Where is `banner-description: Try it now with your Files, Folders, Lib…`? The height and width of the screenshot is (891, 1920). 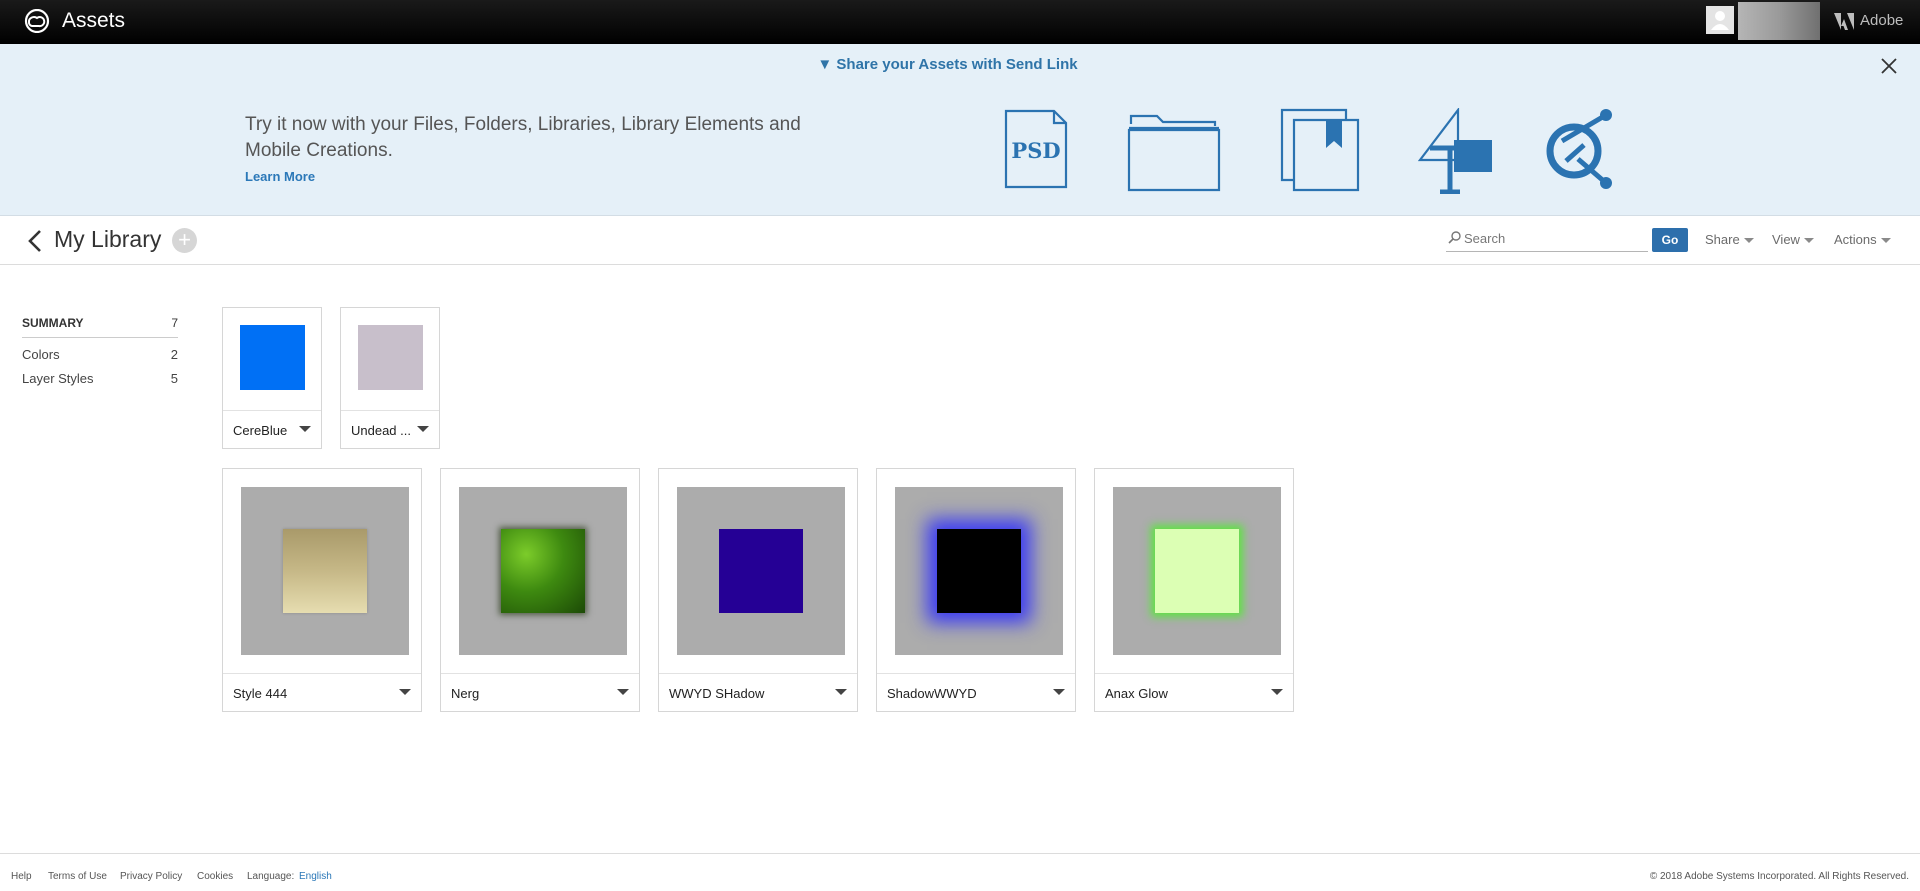 banner-description: Try it now with your Files, Folders, Lib… is located at coordinates (523, 137).